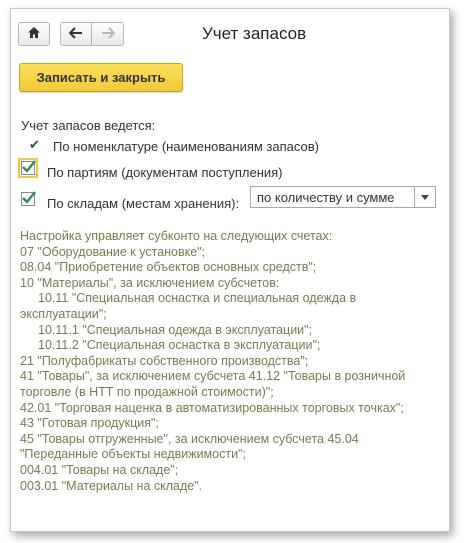 The height and width of the screenshot is (543, 464). Describe the element at coordinates (165, 172) in the screenshot. I see `by-batches-label: По партиям (документам поступления)` at that location.